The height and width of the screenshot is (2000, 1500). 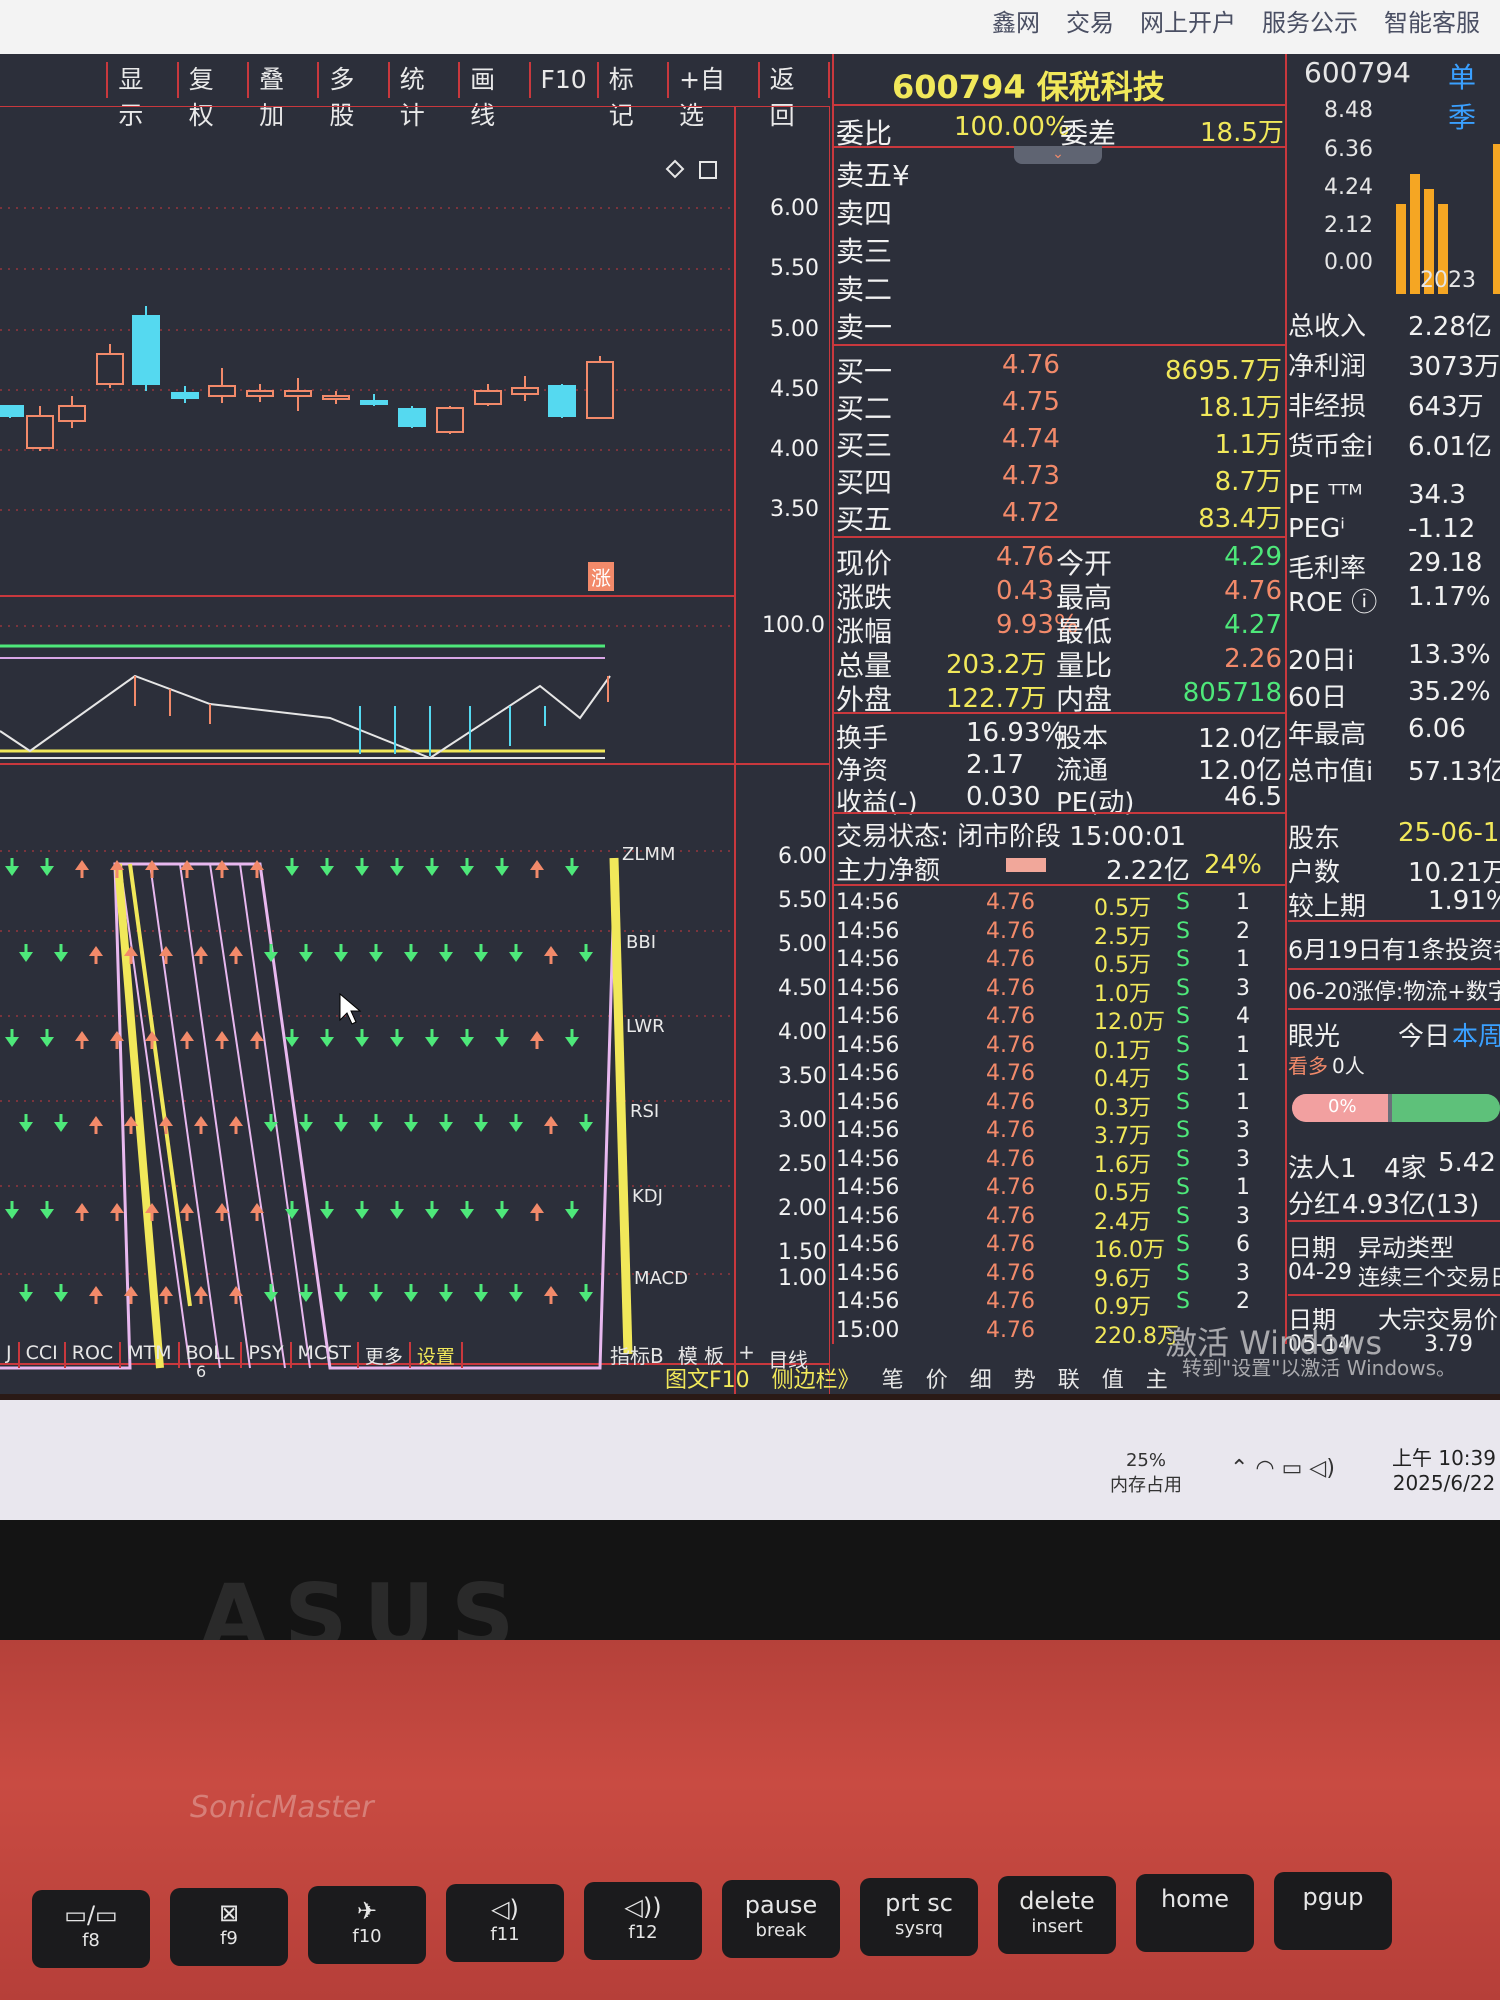 I want to click on toolbar-back: 返回, so click(x=795, y=96).